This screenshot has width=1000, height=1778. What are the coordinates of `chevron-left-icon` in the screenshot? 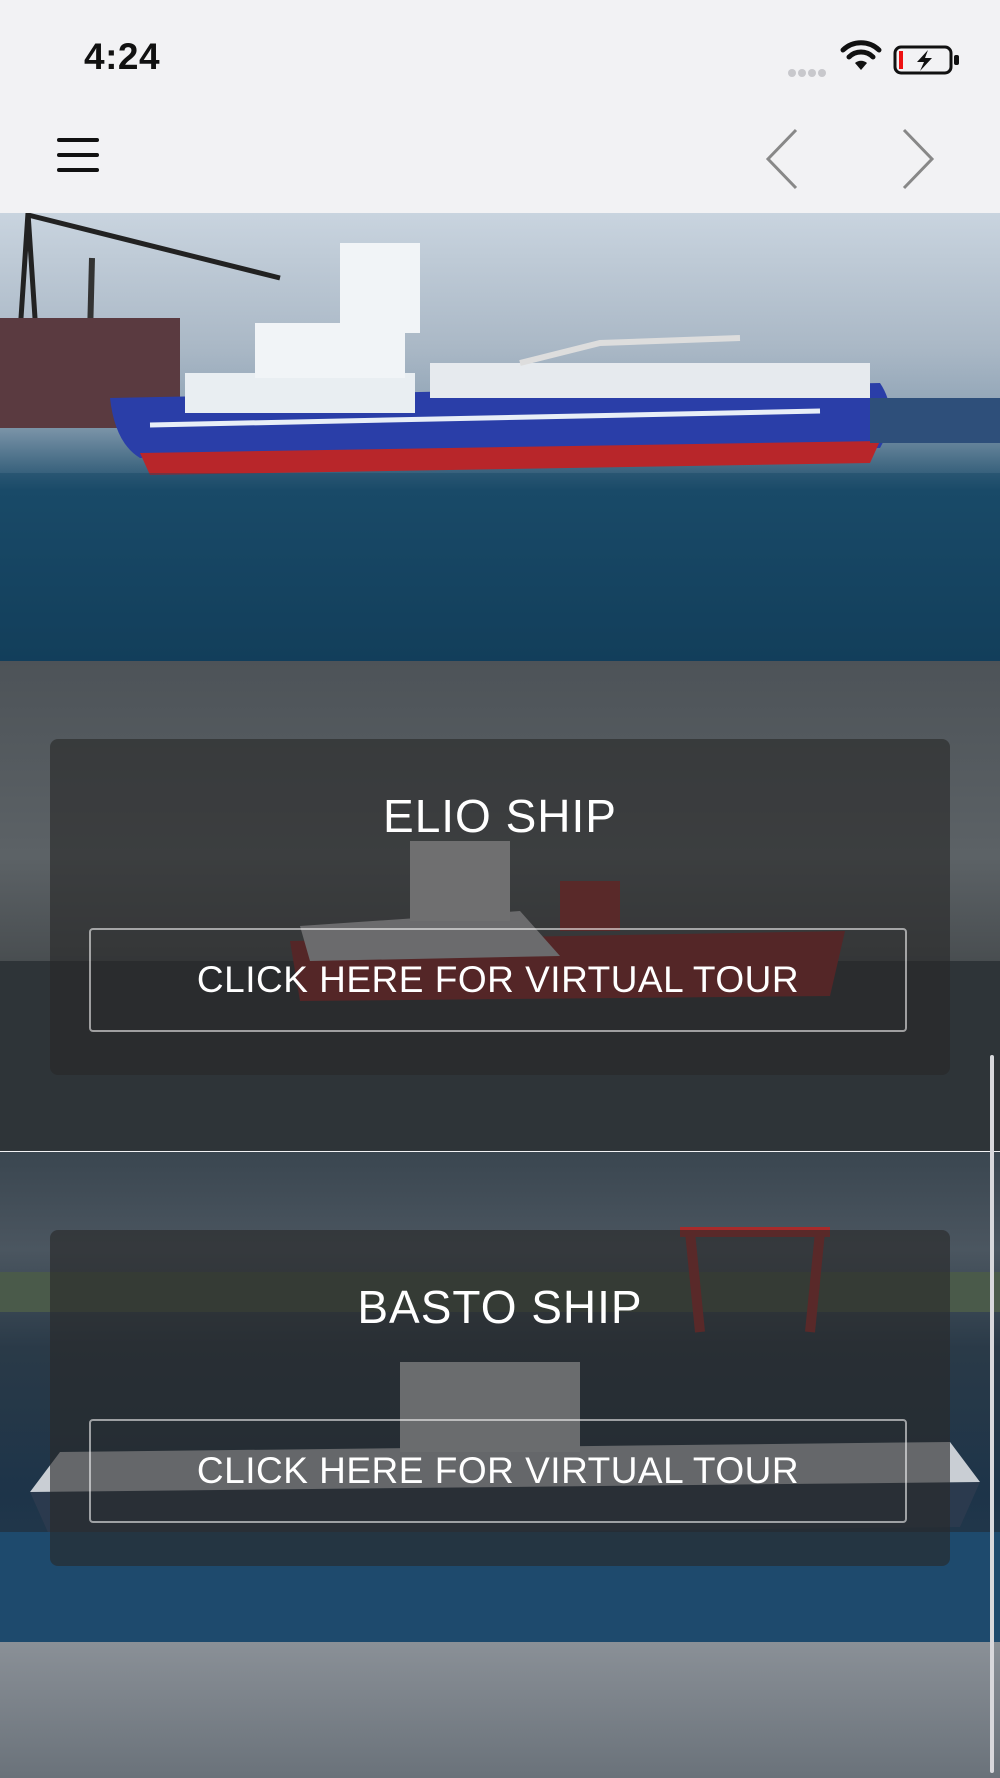 It's located at (786, 159).